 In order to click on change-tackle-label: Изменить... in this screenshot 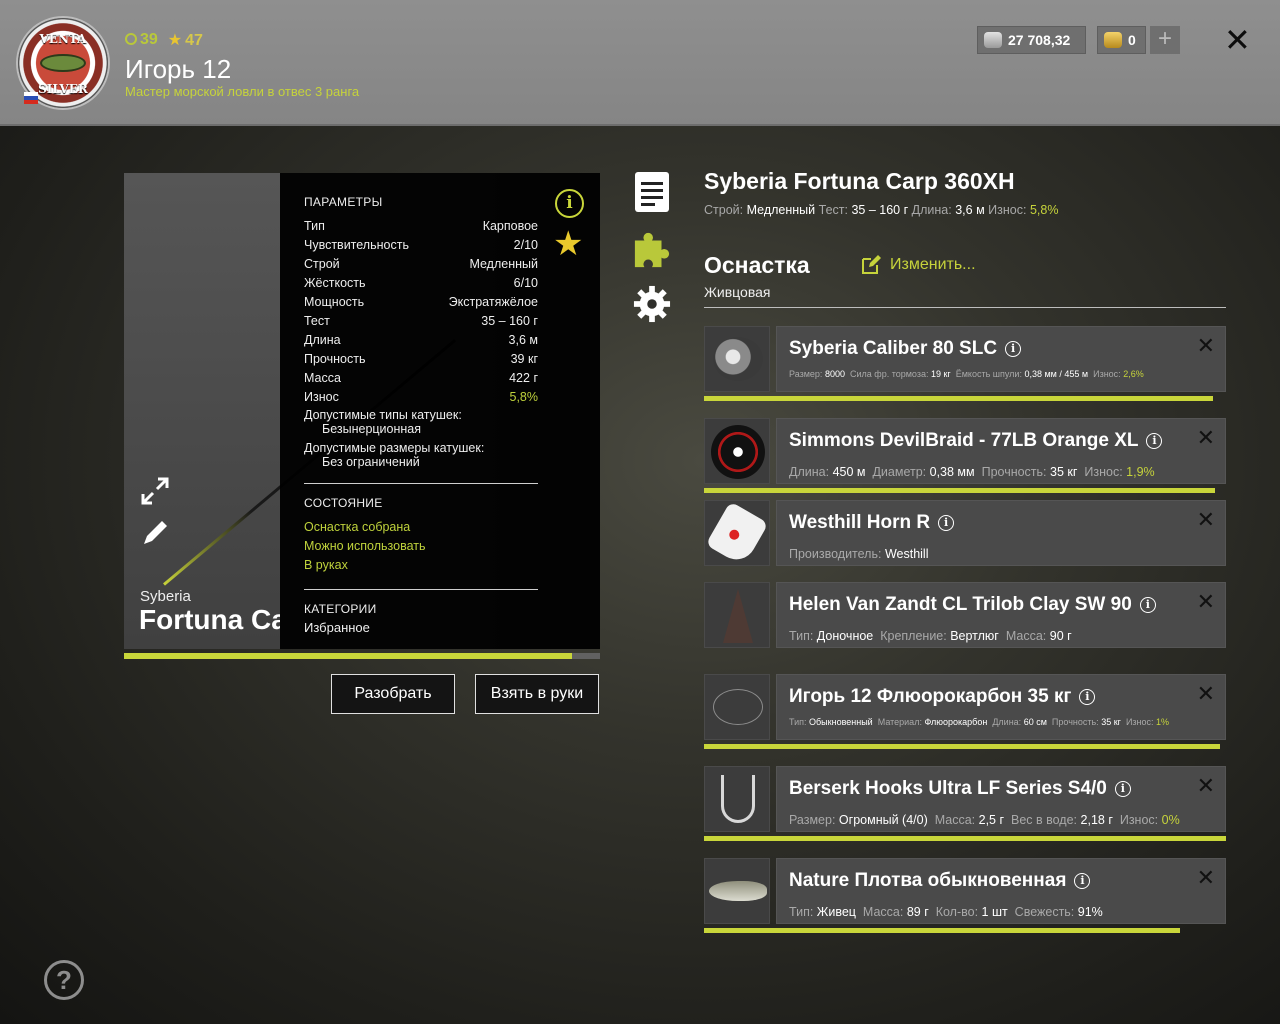, I will do `click(933, 264)`.